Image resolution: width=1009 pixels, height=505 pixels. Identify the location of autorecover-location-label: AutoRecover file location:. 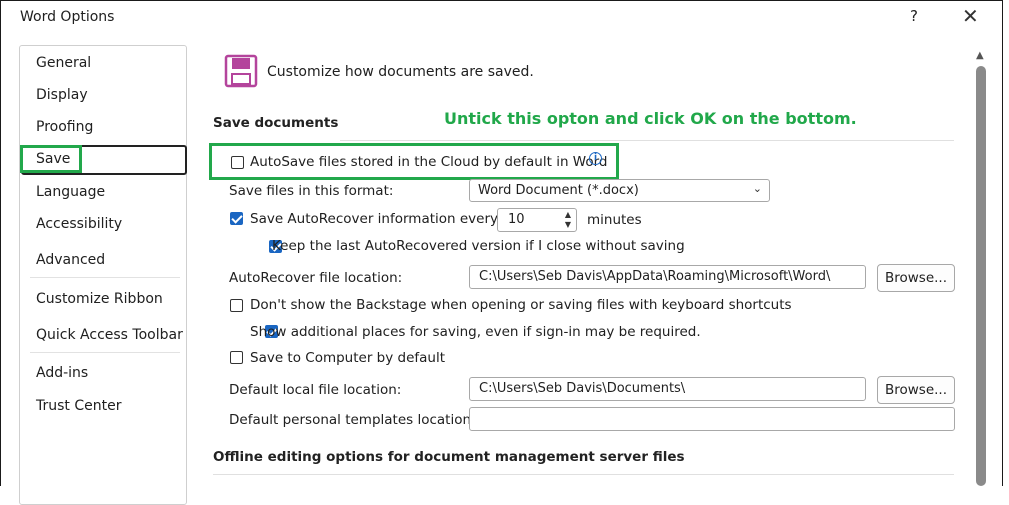
(316, 278).